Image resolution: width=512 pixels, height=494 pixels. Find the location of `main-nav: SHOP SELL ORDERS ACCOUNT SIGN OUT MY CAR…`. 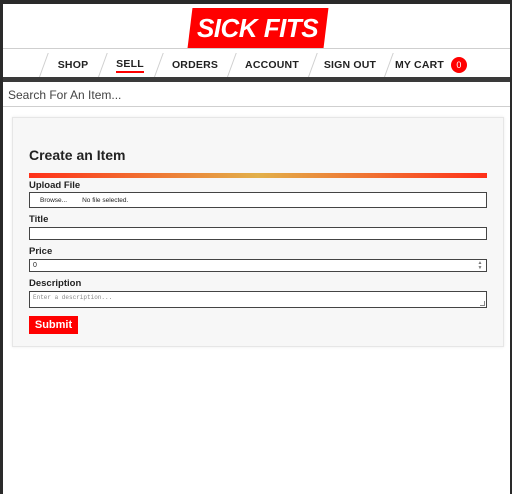

main-nav: SHOP SELL ORDERS ACCOUNT SIGN OUT MY CAR… is located at coordinates (256, 64).